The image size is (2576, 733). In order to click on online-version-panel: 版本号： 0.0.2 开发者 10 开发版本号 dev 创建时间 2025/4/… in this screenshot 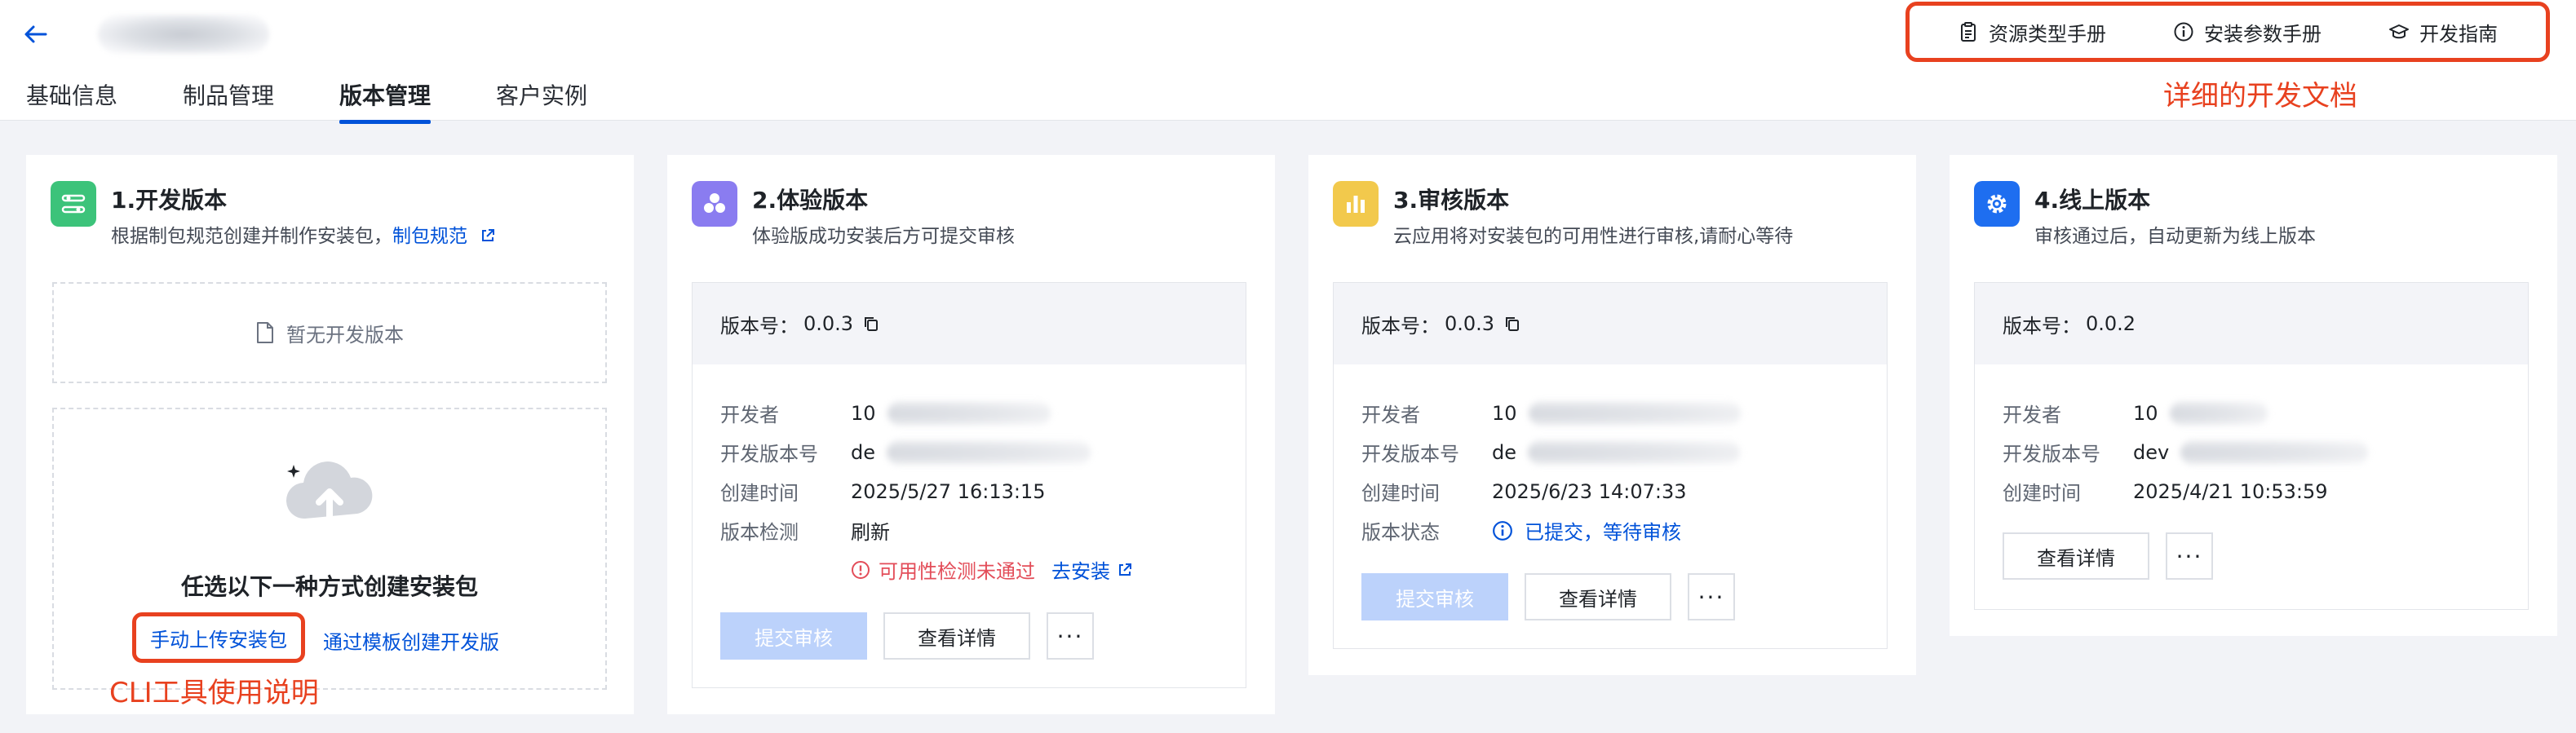, I will do `click(2251, 446)`.